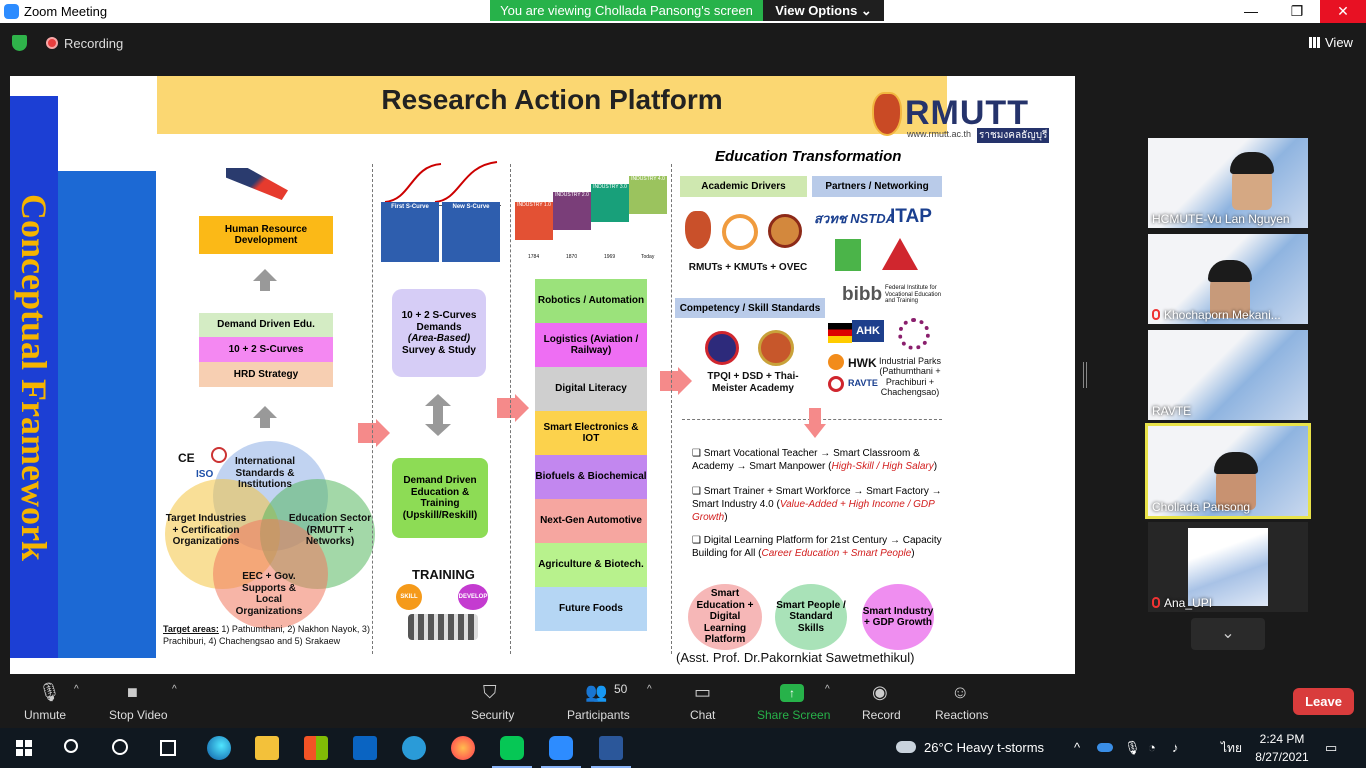 Image resolution: width=1366 pixels, height=768 pixels. I want to click on year-3: 1969, so click(610, 257).